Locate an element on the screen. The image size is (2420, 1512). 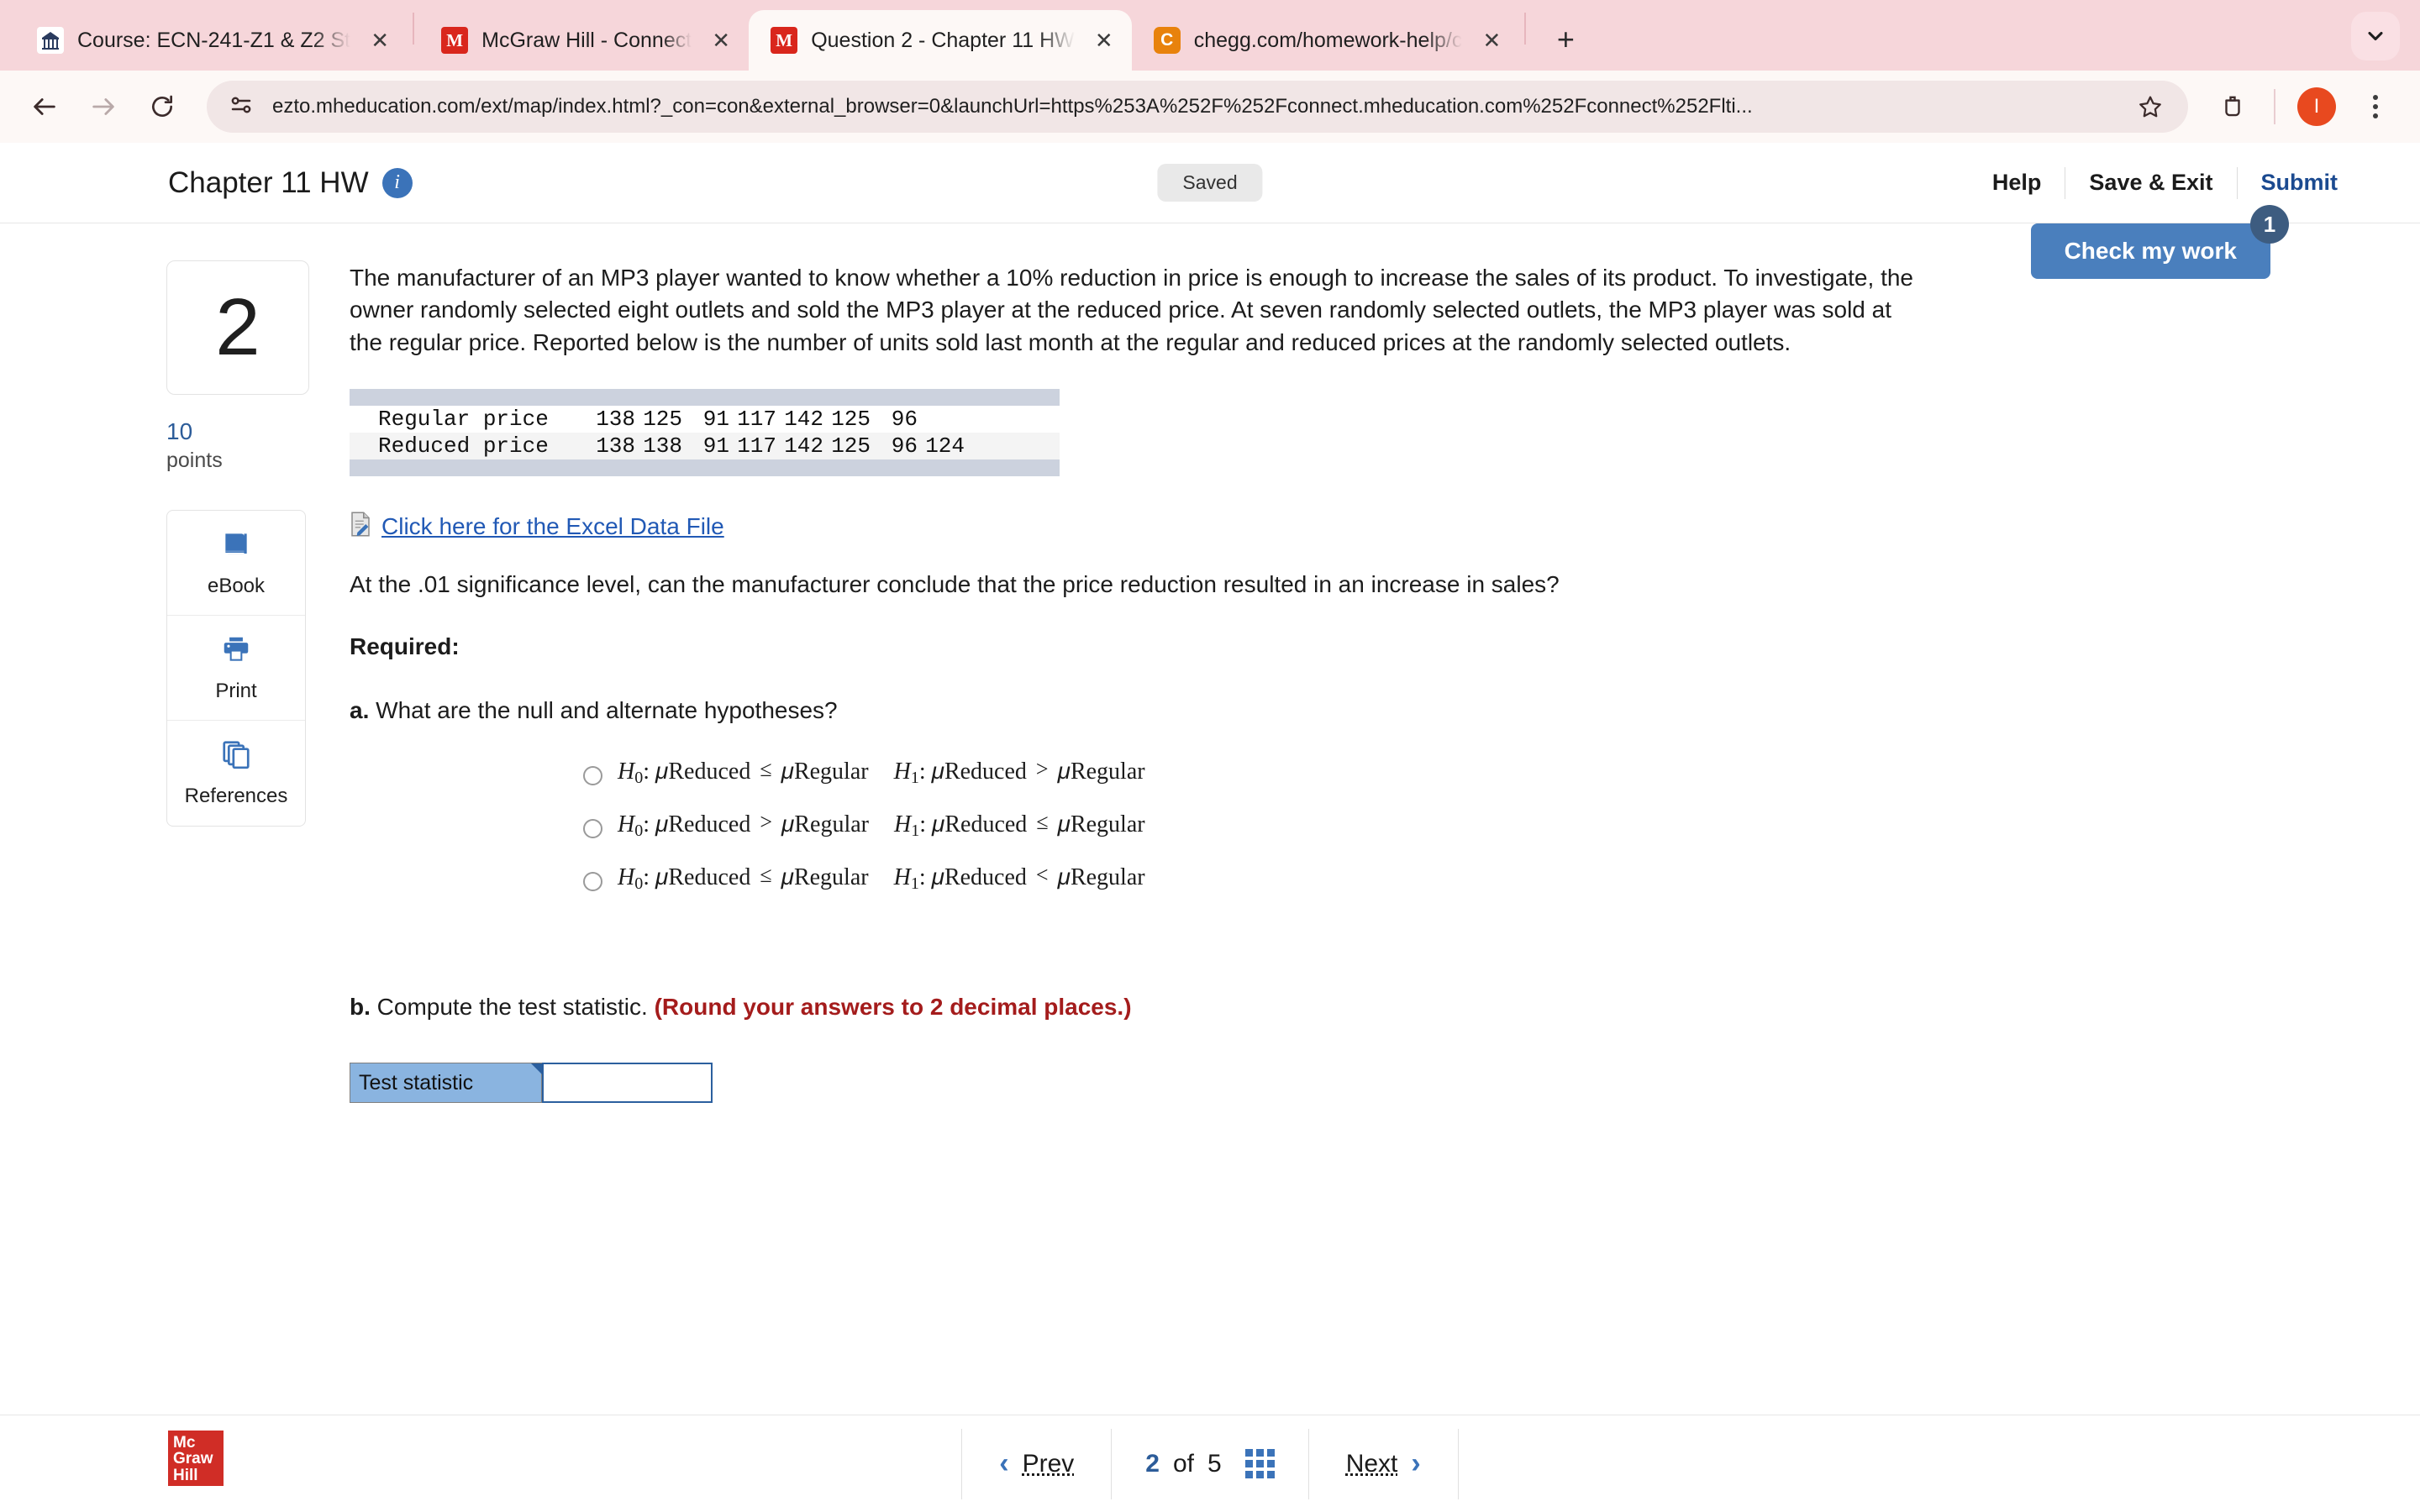
browser-tab: C chegg.com/homework-help/c ✕ is located at coordinates (1326, 40).